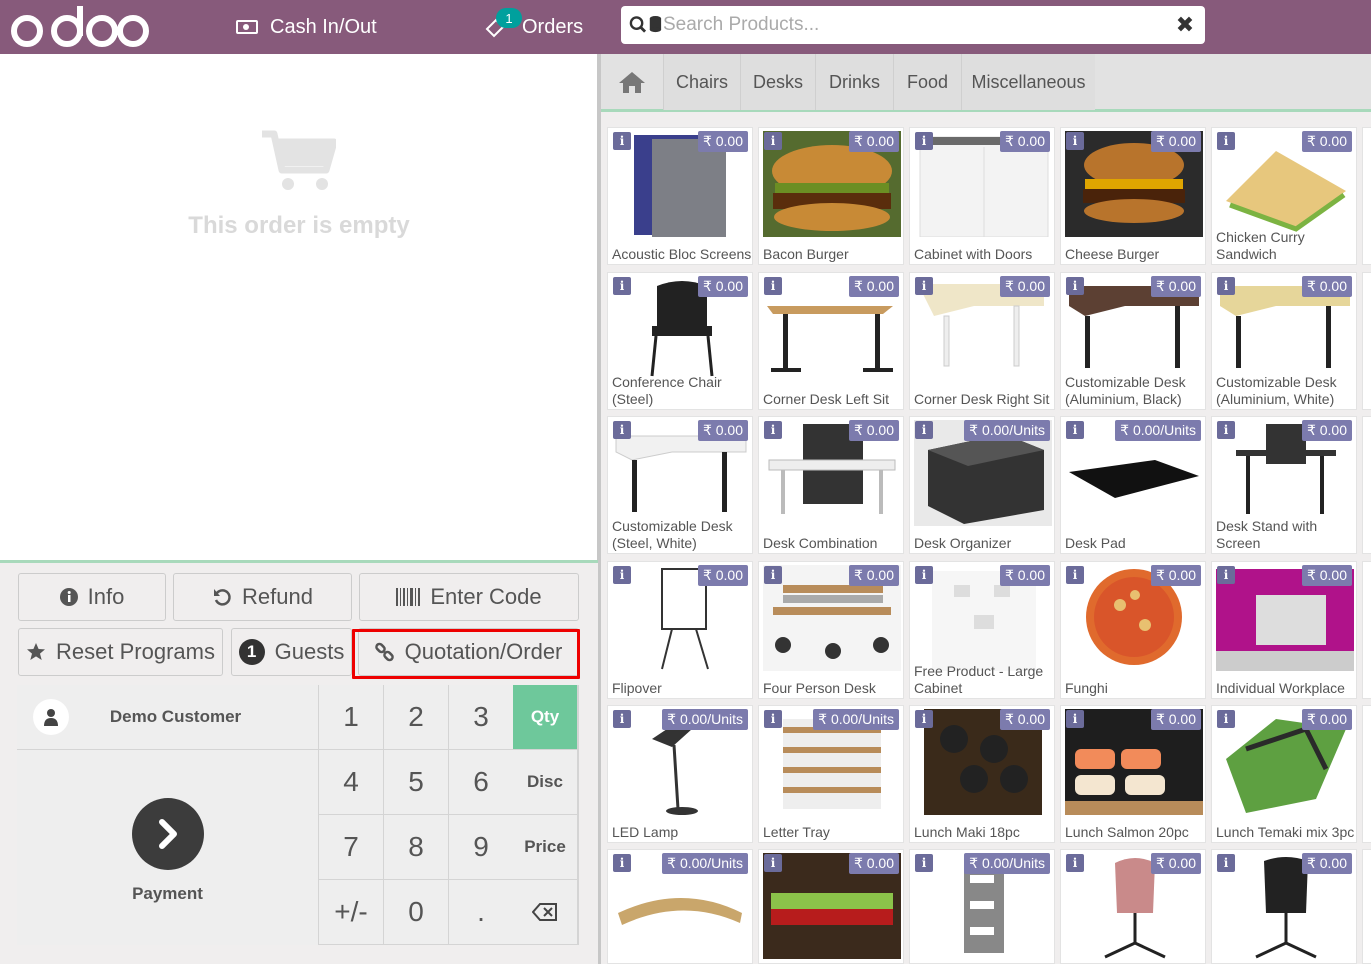 This screenshot has width=1371, height=964. What do you see at coordinates (545, 912) in the screenshot?
I see `backspace-button` at bounding box center [545, 912].